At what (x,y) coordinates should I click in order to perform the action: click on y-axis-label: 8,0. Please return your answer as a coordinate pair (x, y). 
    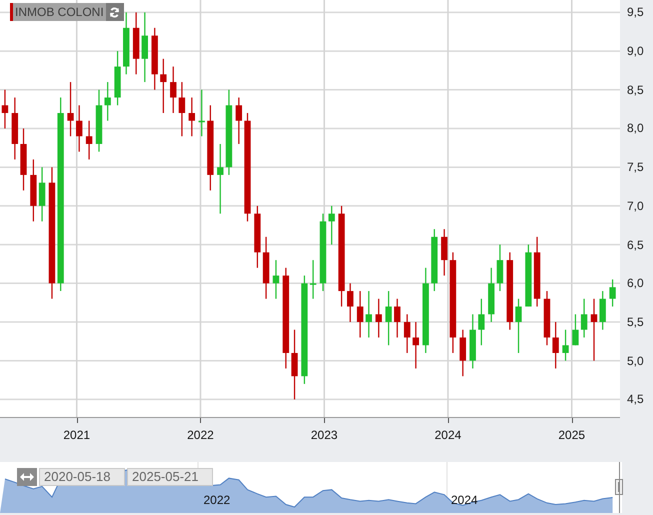
    Looking at the image, I should click on (635, 128).